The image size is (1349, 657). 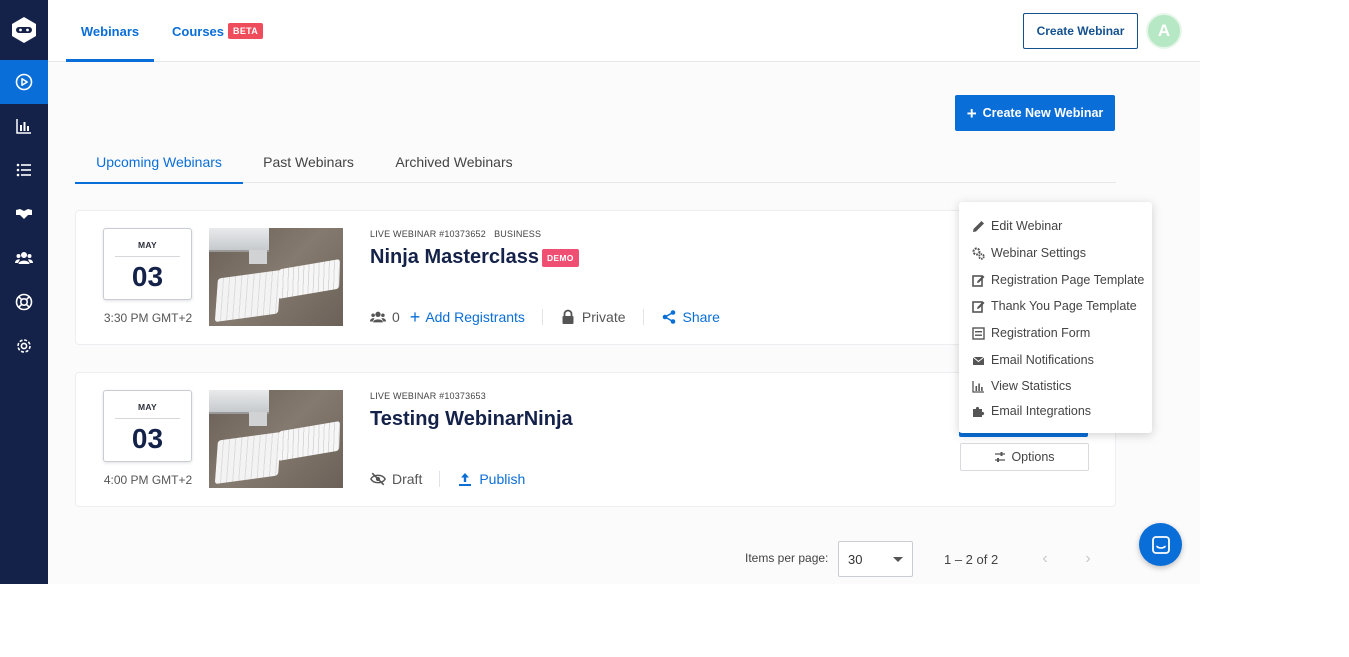 I want to click on create-new-webinar-button: + Create New Webinar, so click(x=1035, y=113).